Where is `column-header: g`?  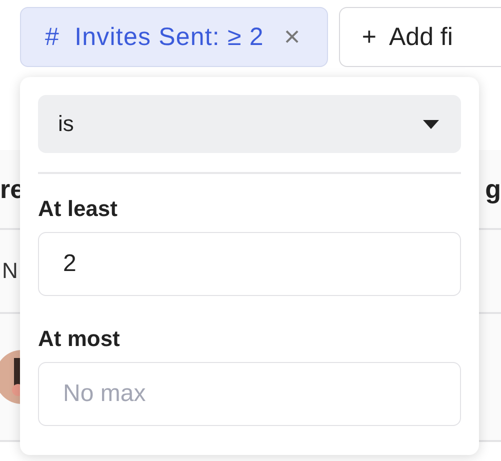 column-header: g is located at coordinates (493, 189).